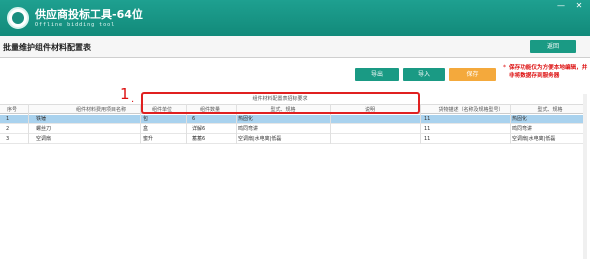 The image size is (590, 266). Describe the element at coordinates (377, 74) in the screenshot. I see `export-button: 导出` at that location.